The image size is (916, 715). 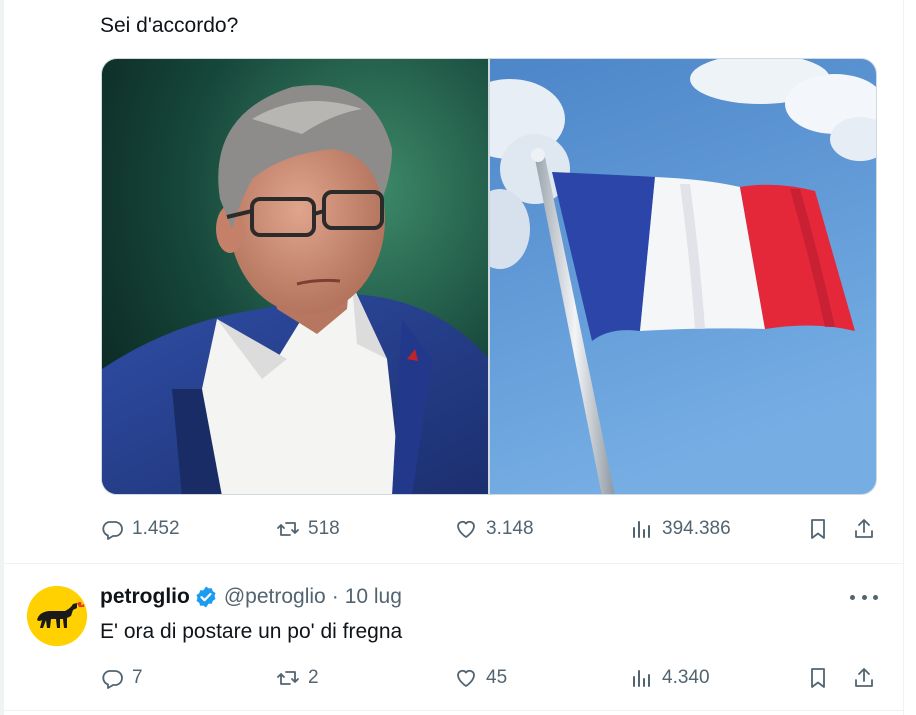 What do you see at coordinates (156, 528) in the screenshot?
I see `reply-count: 1.452` at bounding box center [156, 528].